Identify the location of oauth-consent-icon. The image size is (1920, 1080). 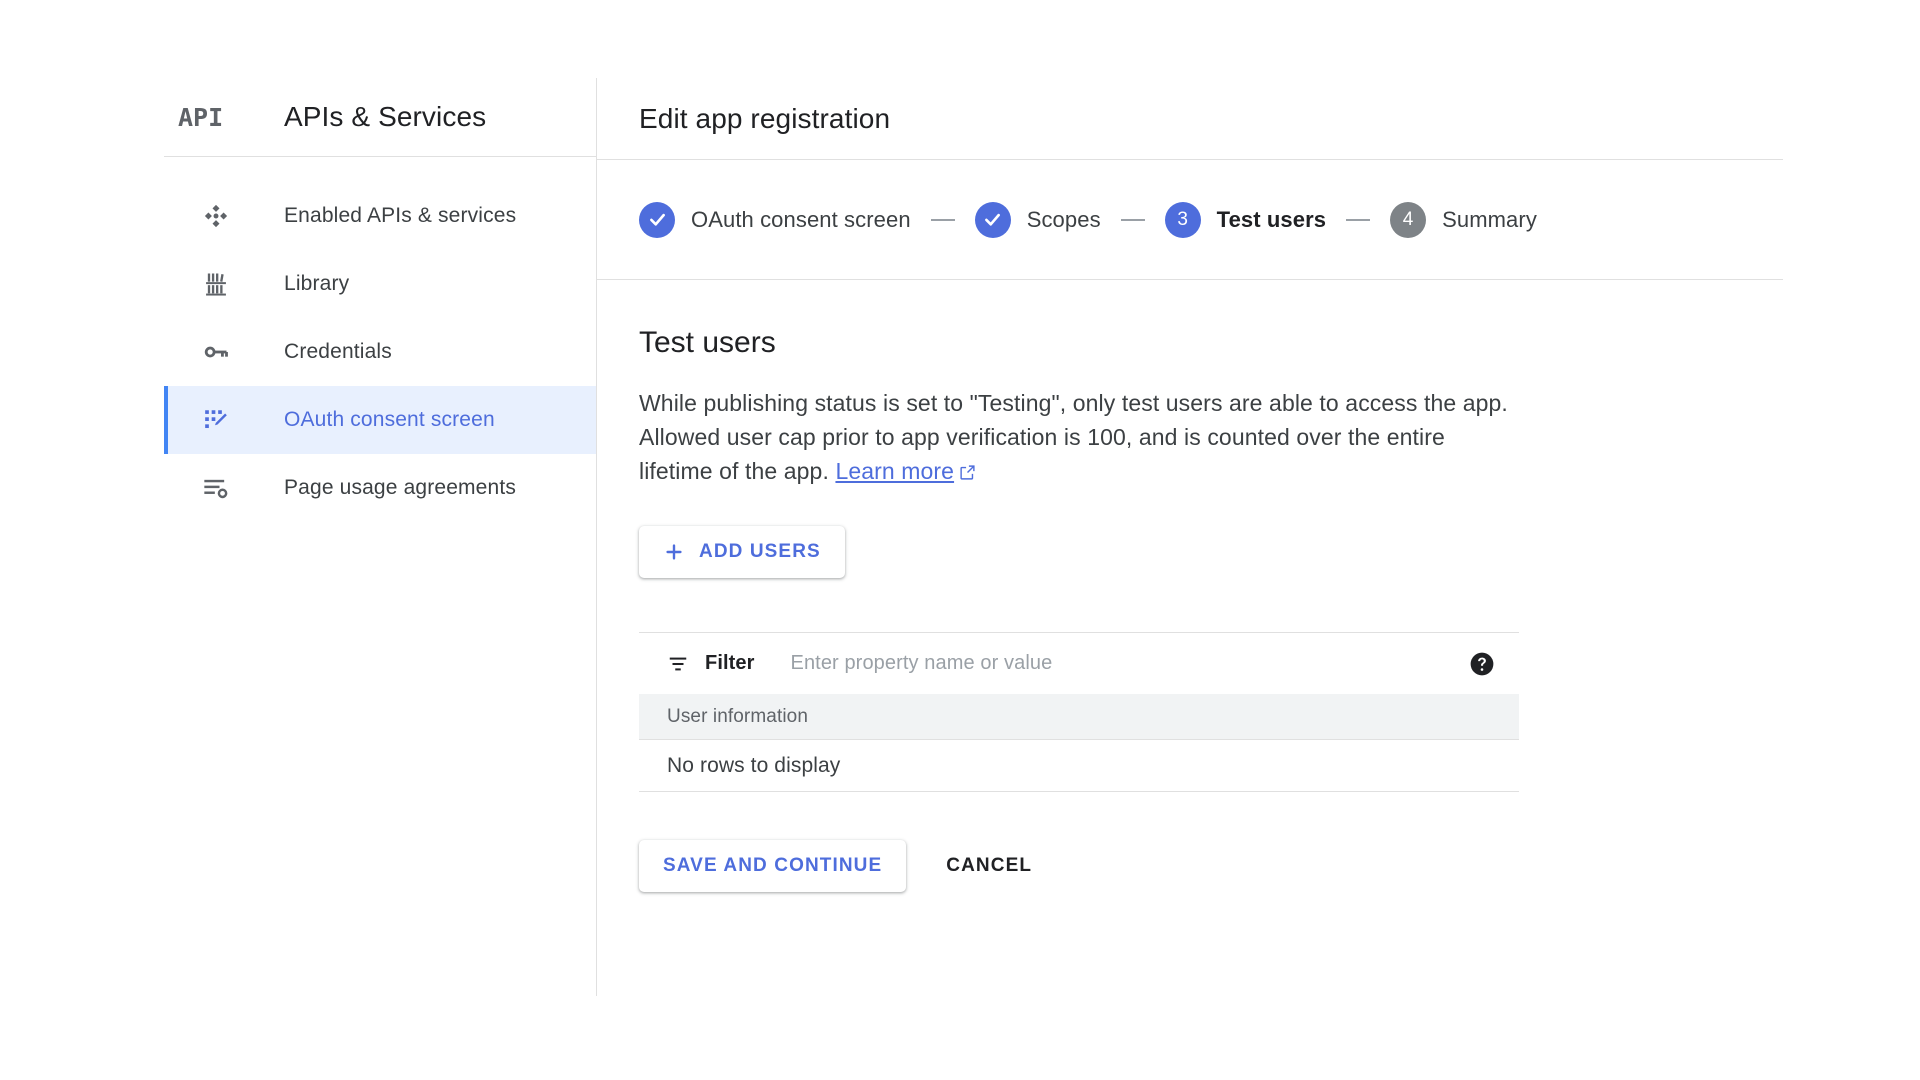
(216, 420).